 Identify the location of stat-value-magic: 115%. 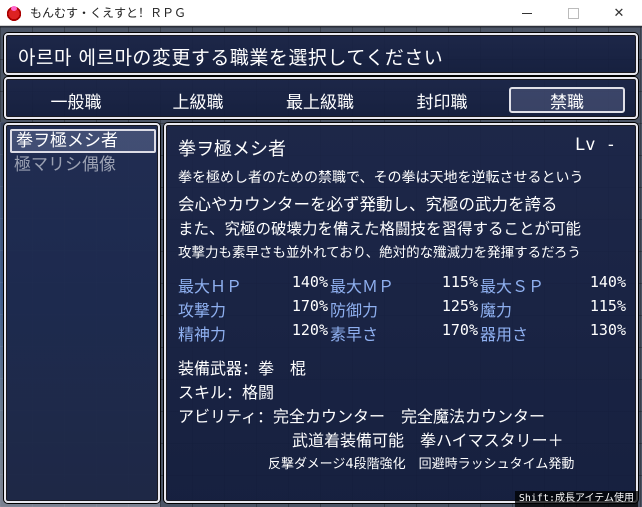
(607, 306).